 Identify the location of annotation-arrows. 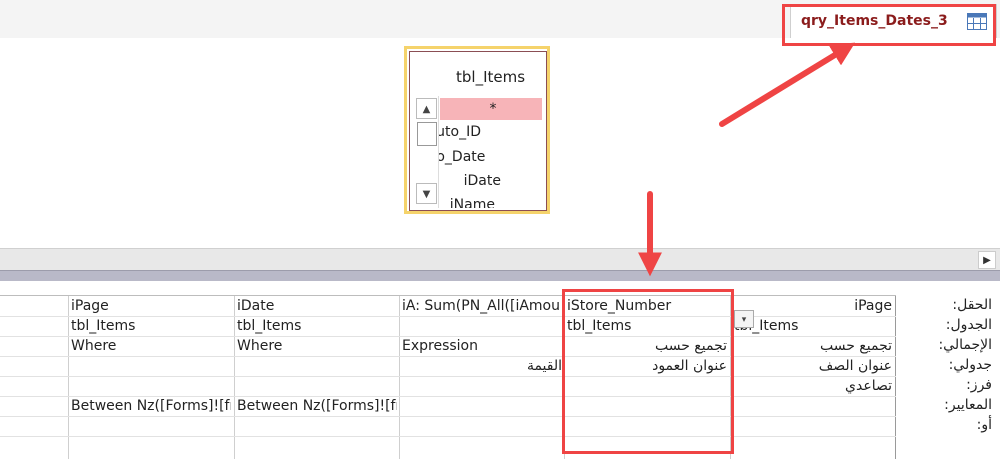
(747, 159).